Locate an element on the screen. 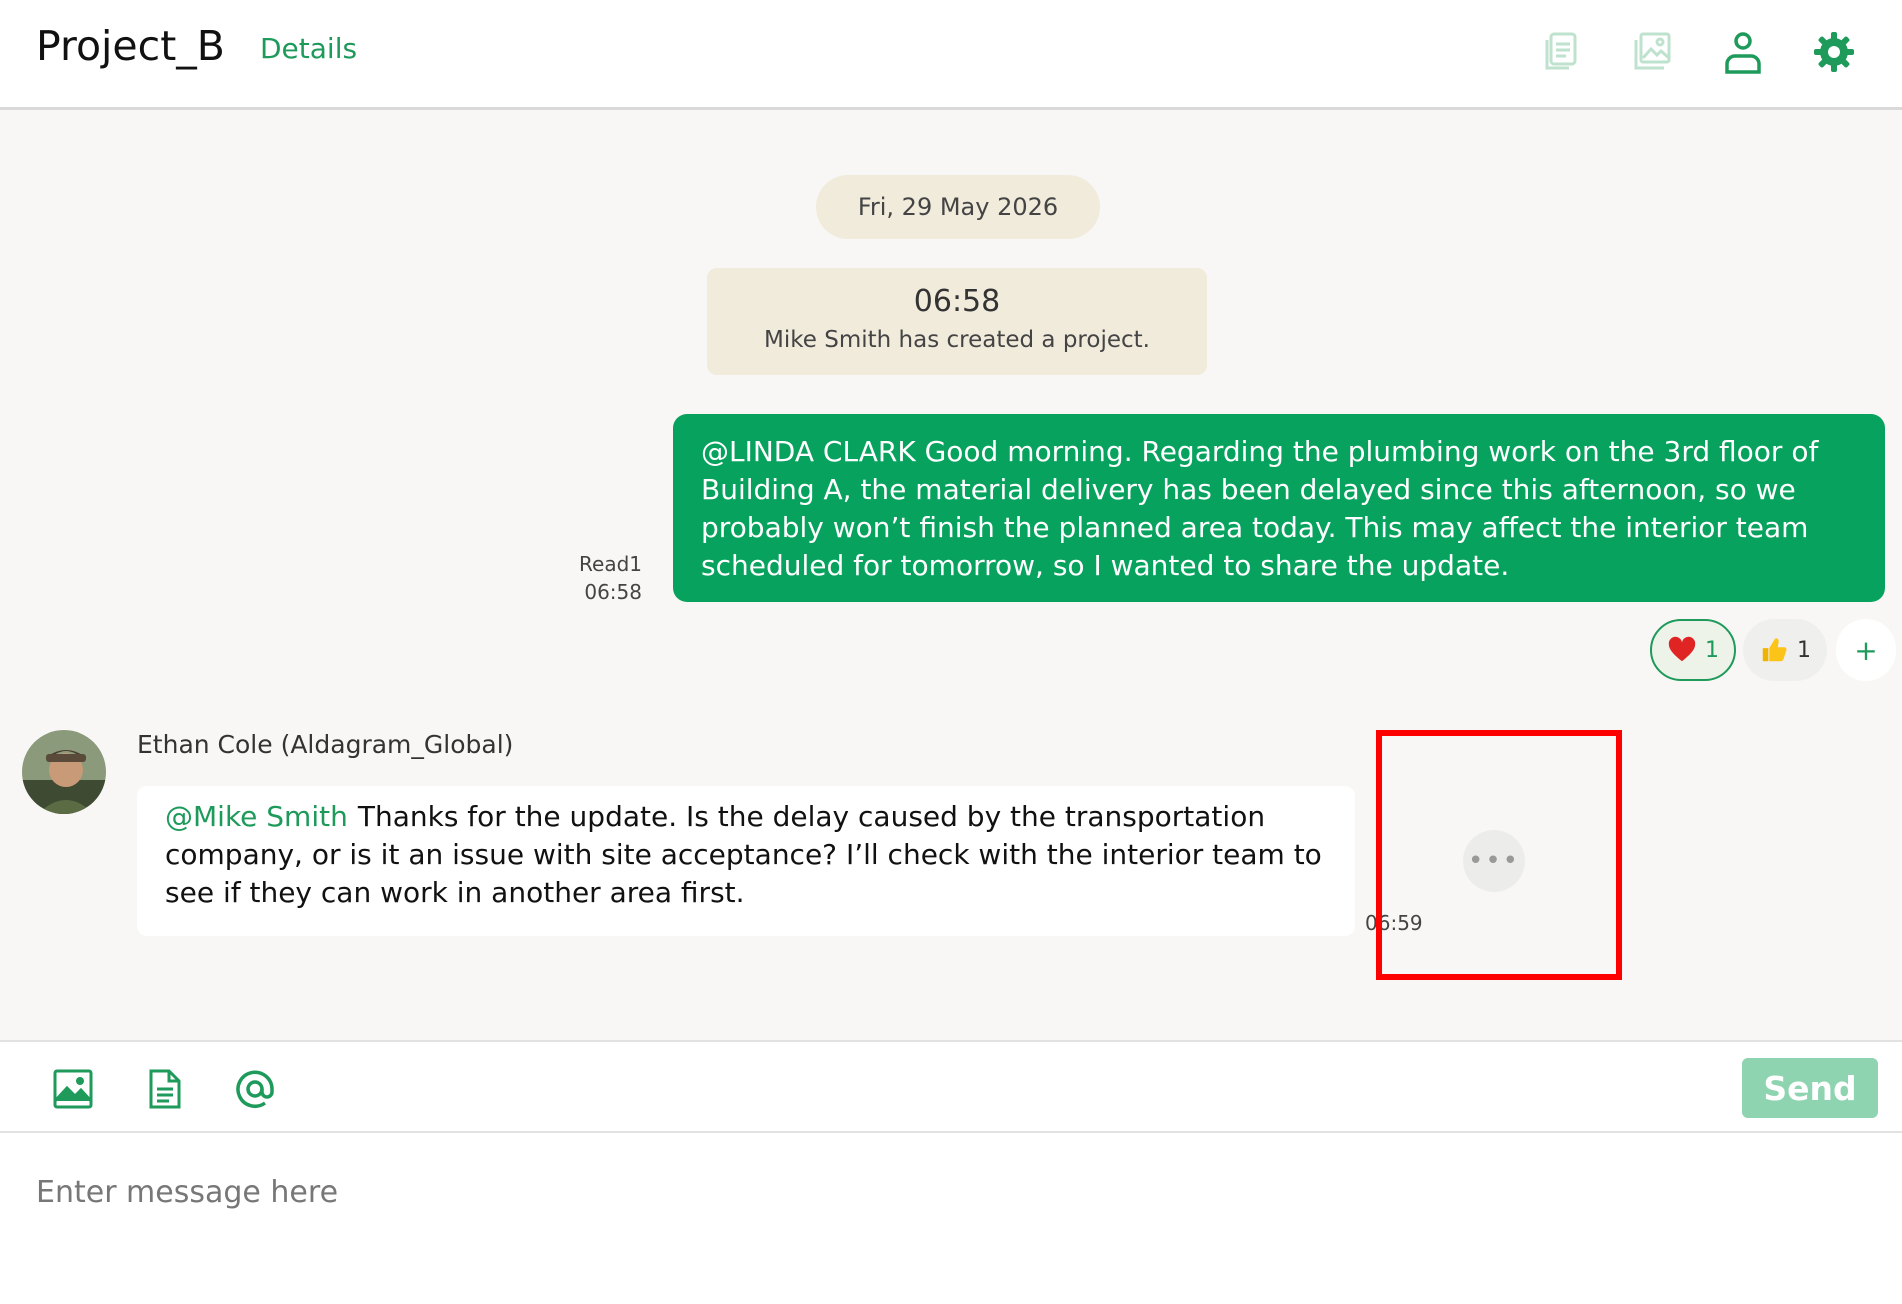 The width and height of the screenshot is (1902, 1304). reaction-heart: 1 is located at coordinates (1693, 650).